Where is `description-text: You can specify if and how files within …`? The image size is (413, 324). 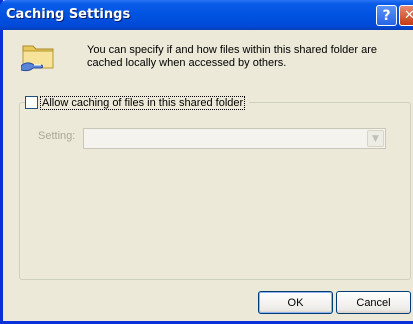
description-text: You can specify if and how files within … is located at coordinates (232, 56).